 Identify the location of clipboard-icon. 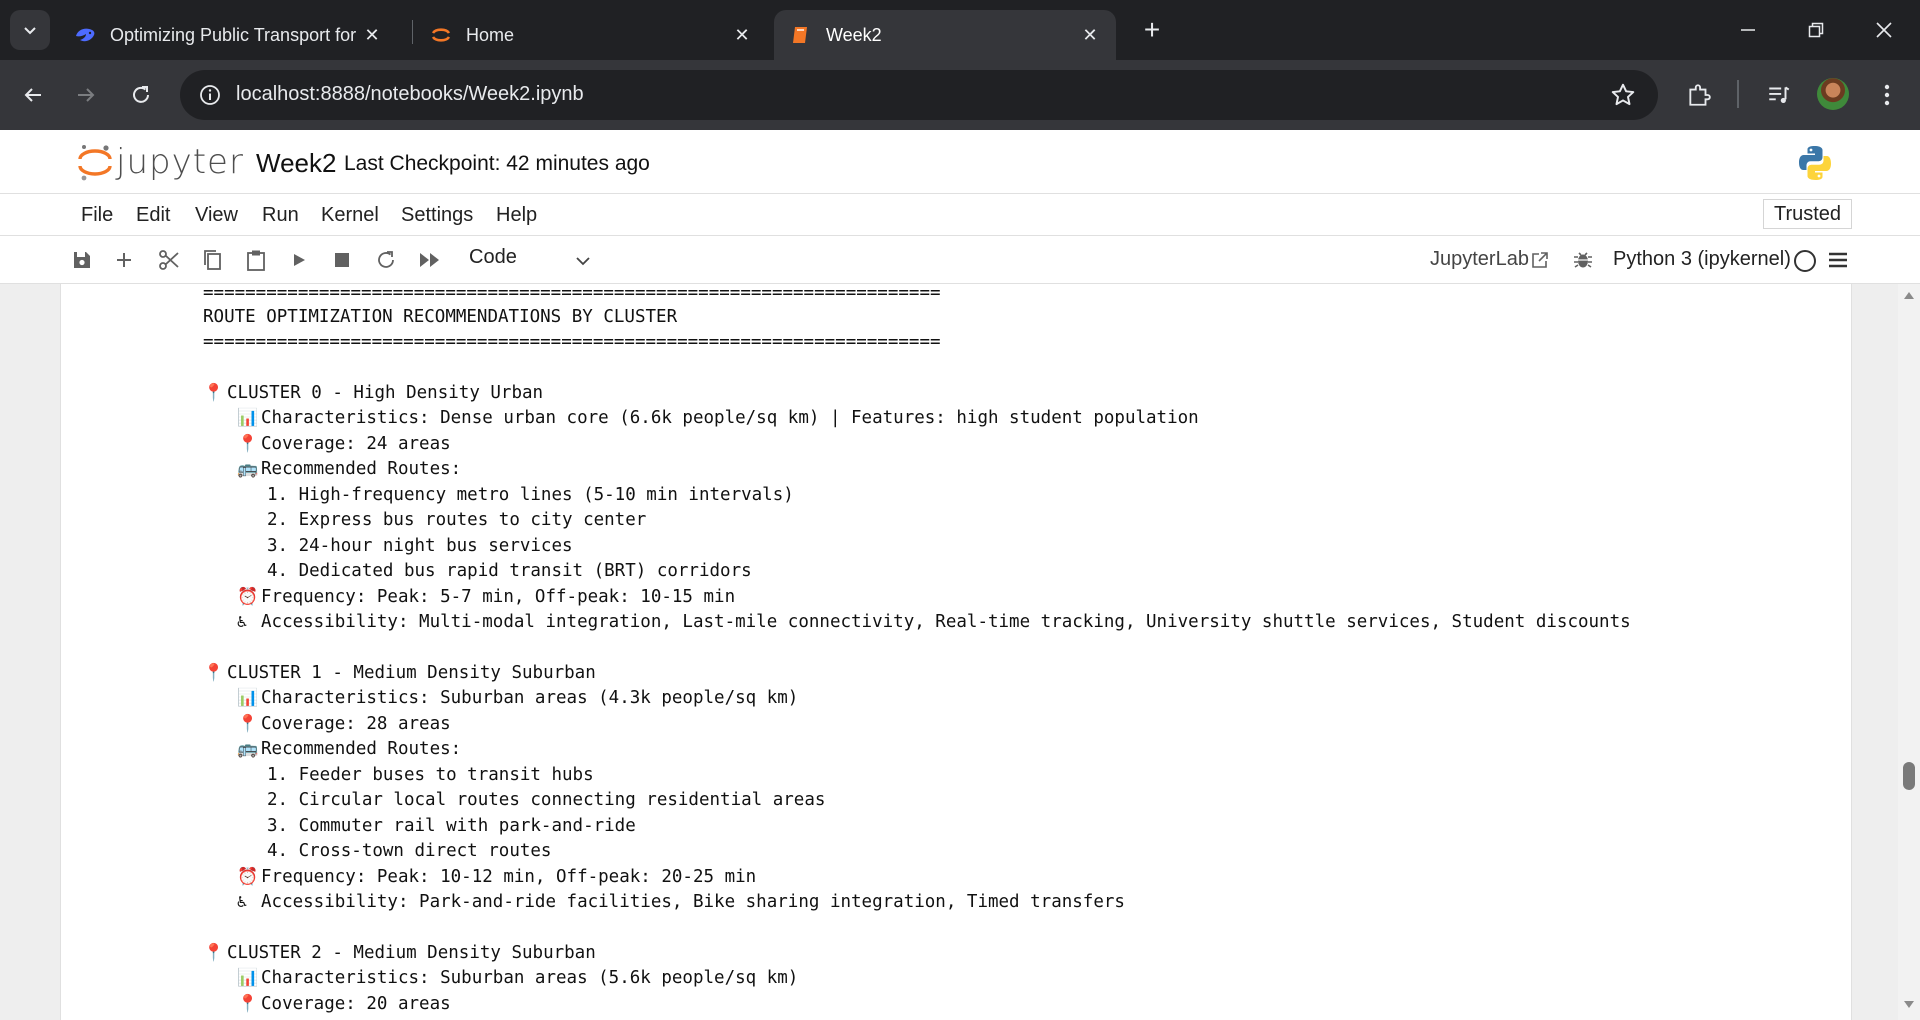
(256, 260).